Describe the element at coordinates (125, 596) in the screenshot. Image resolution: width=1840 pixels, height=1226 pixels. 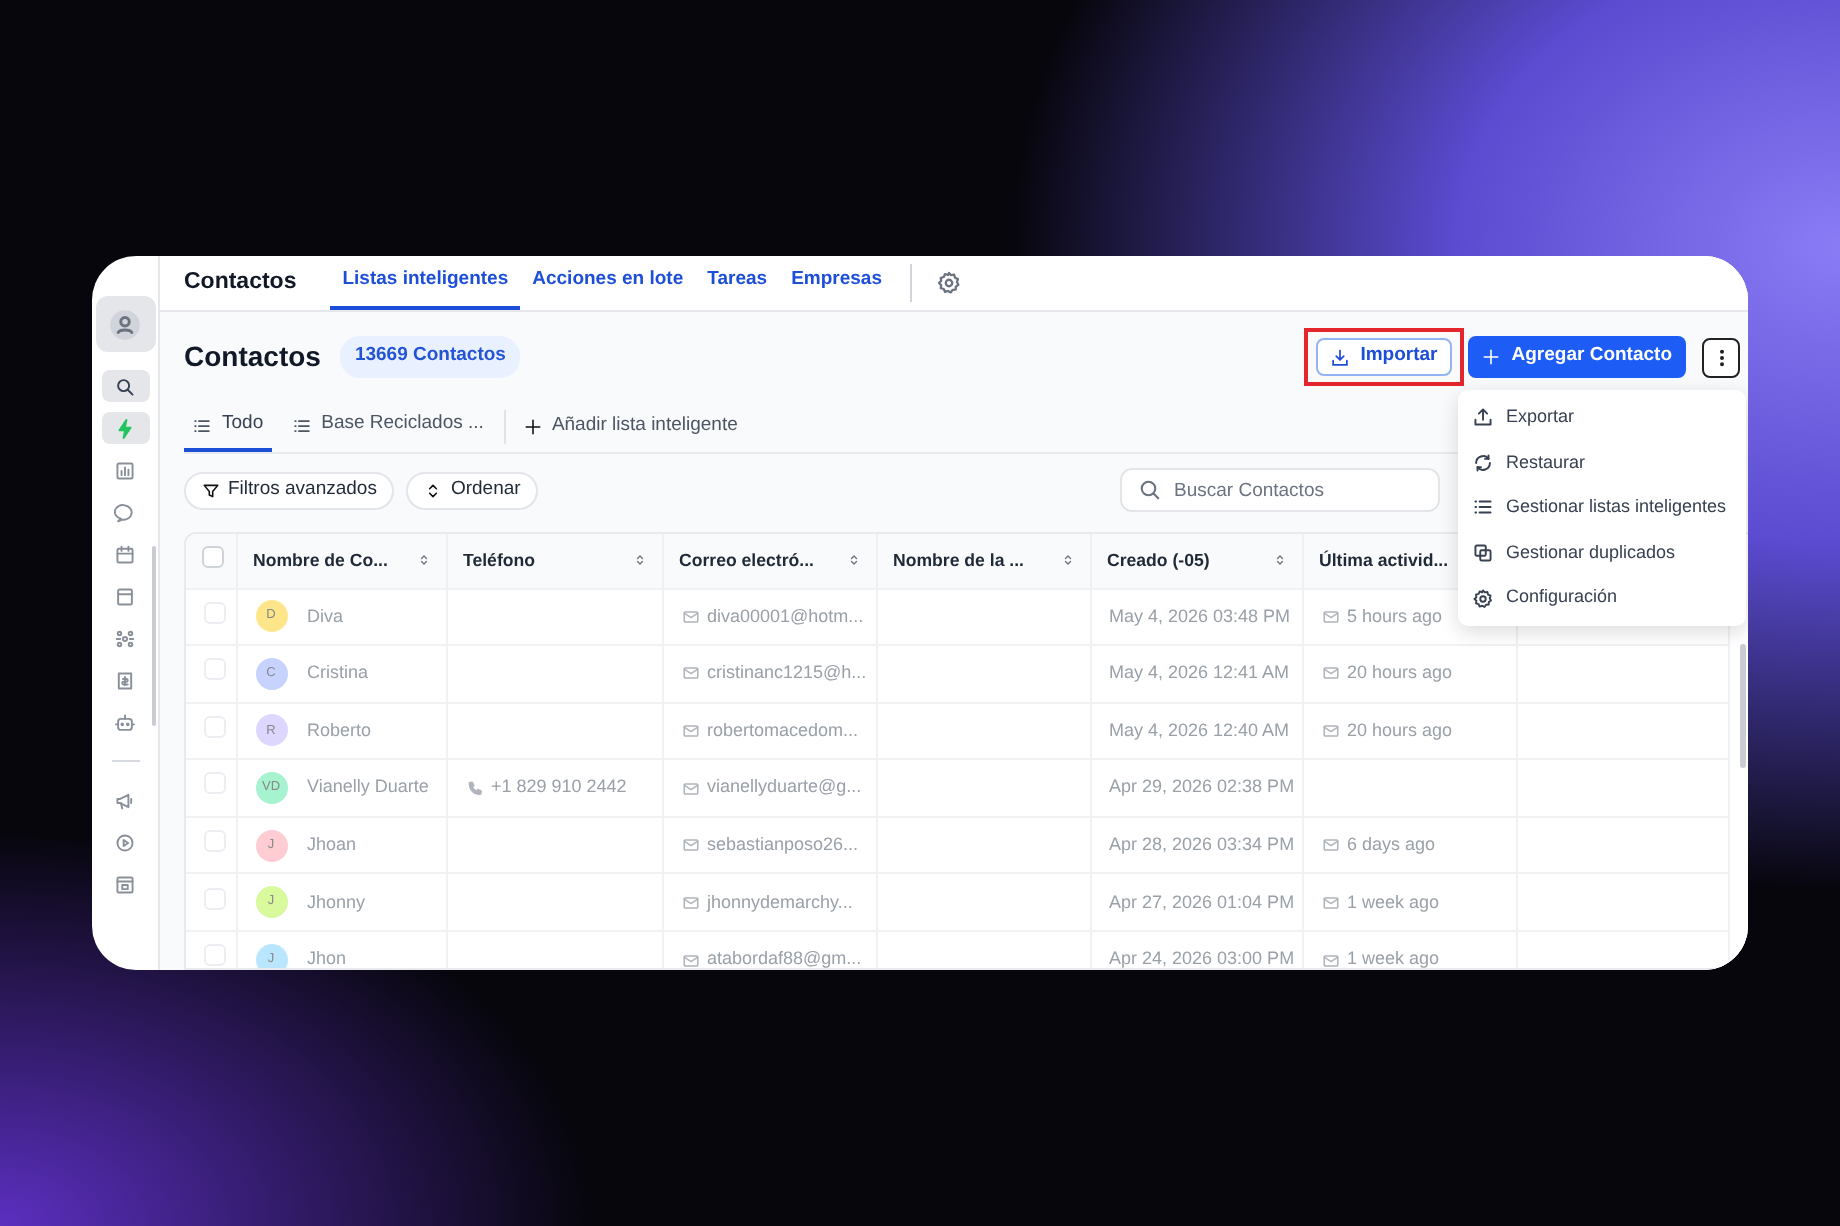
I see `notebook-icon` at that location.